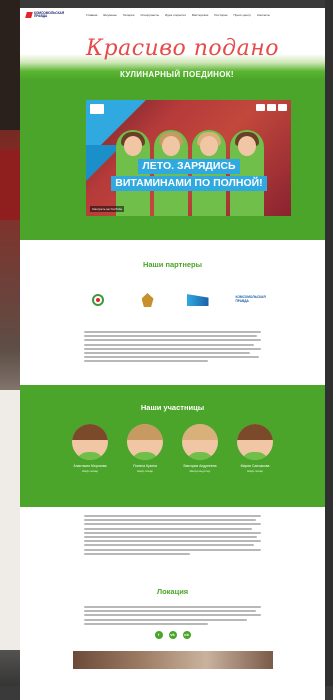 The image size is (333, 700). Describe the element at coordinates (172, 535) in the screenshot. I see `about-text` at that location.